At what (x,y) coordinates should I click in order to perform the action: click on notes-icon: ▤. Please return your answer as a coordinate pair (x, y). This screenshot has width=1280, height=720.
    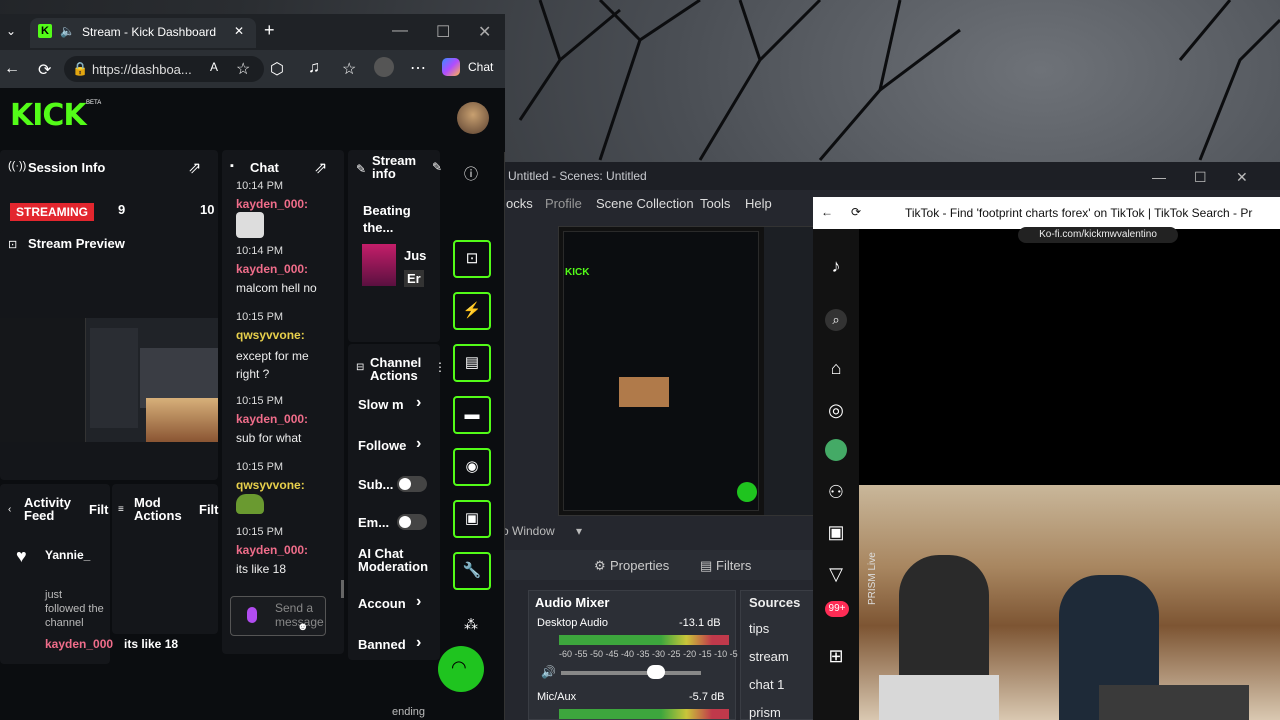
    Looking at the image, I should click on (472, 363).